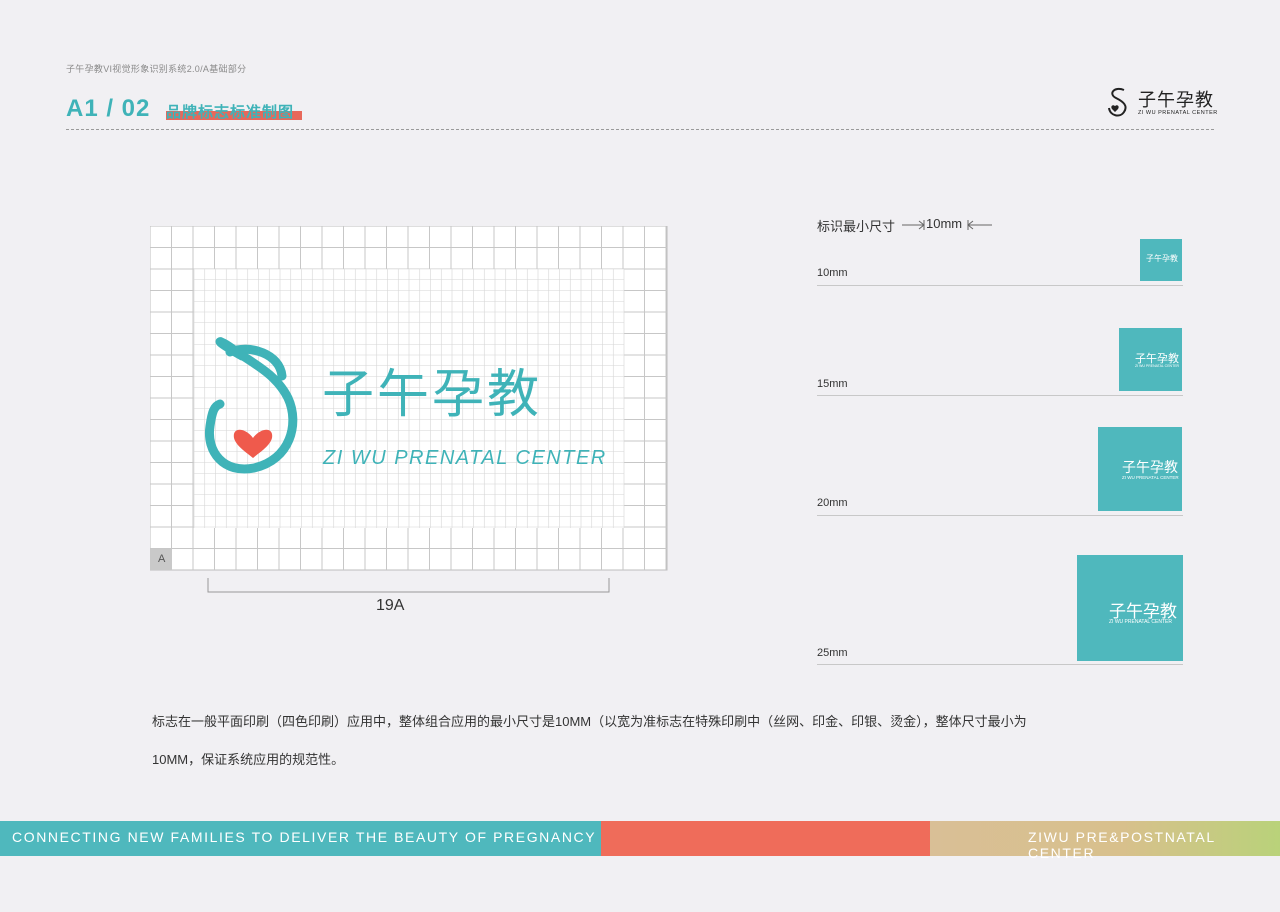  Describe the element at coordinates (832, 503) in the screenshot. I see `size-label-20mm: 20mm` at that location.